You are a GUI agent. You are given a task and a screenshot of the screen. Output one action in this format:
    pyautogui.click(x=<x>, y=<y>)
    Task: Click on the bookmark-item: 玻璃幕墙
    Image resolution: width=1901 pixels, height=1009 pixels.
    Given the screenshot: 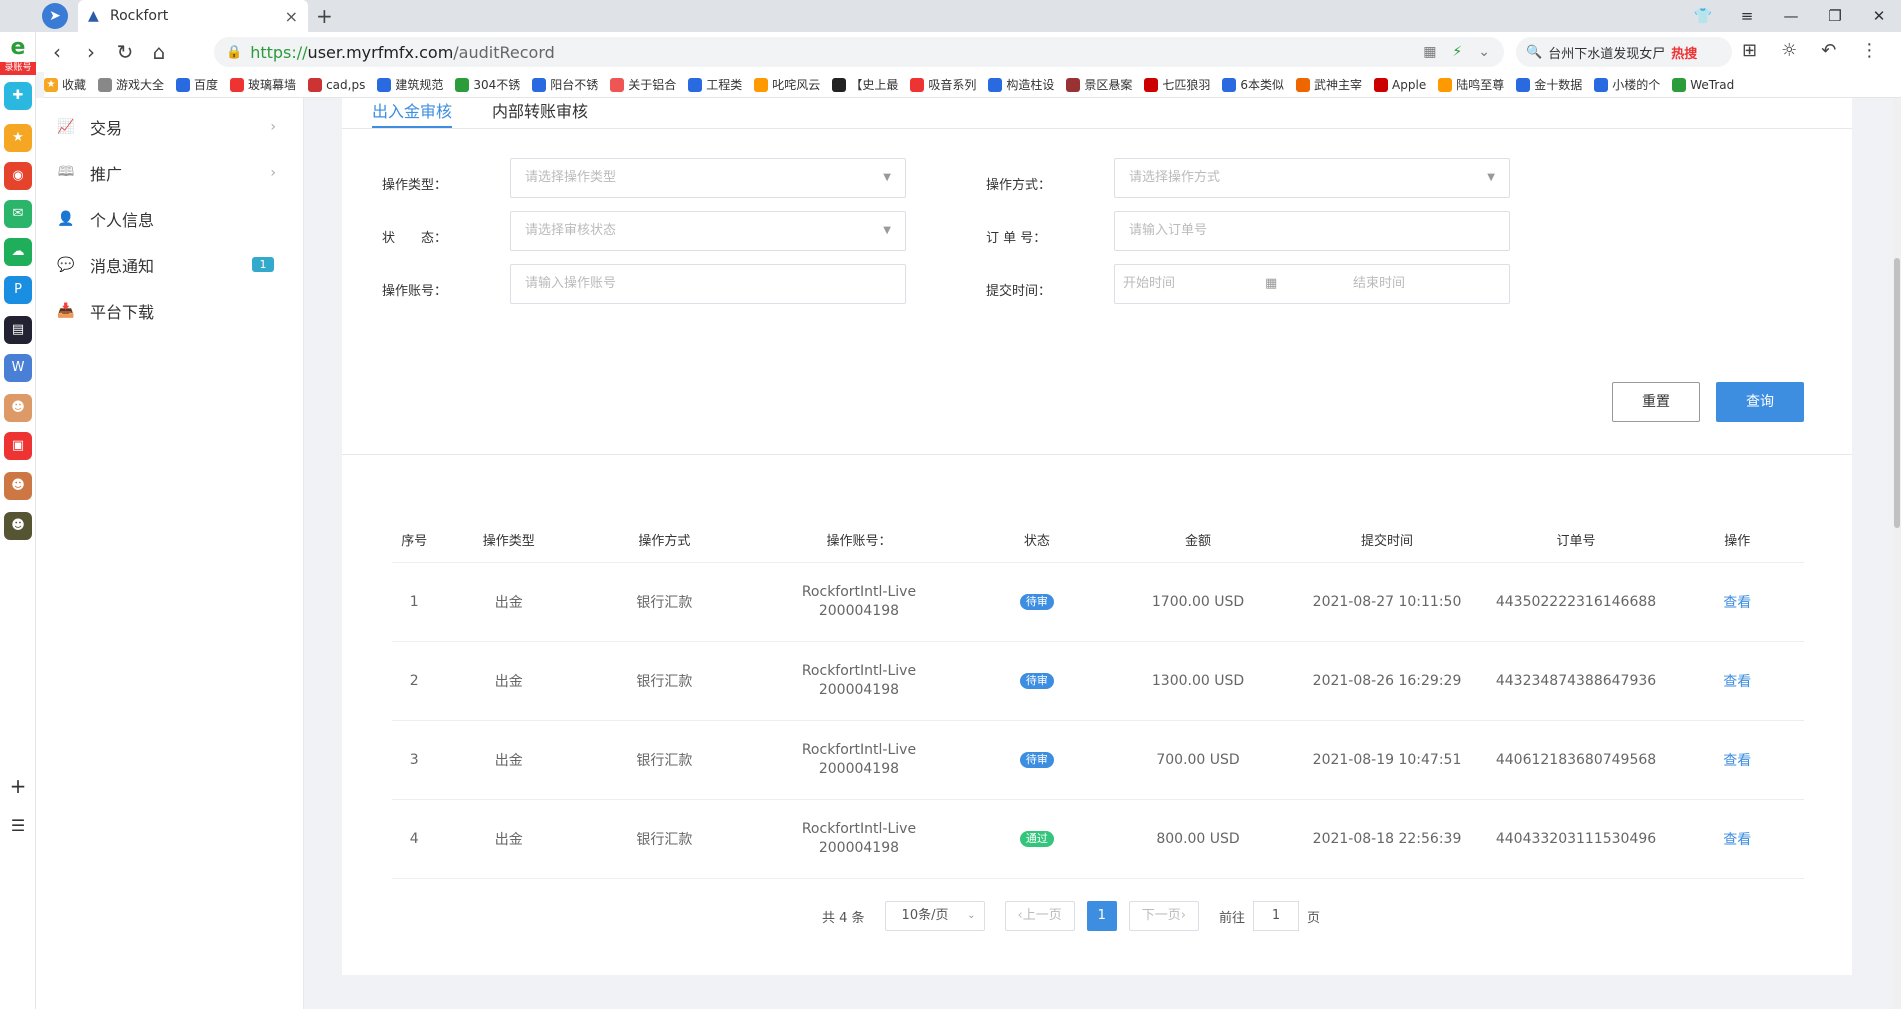 What is the action you would take?
    pyautogui.click(x=263, y=84)
    